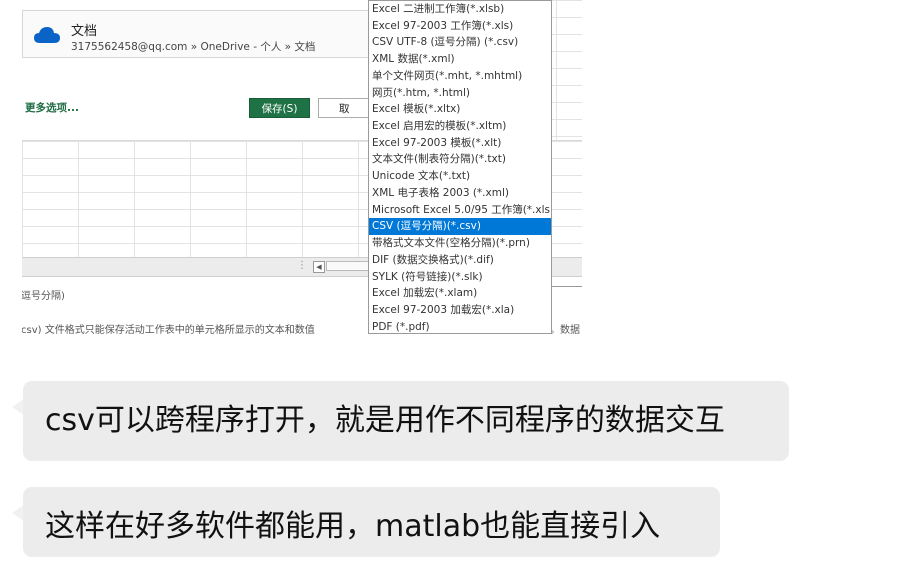  Describe the element at coordinates (460, 210) in the screenshot. I see `file-type-option: Microsoft Excel 5.0/95 工作簿(*.xls)` at that location.